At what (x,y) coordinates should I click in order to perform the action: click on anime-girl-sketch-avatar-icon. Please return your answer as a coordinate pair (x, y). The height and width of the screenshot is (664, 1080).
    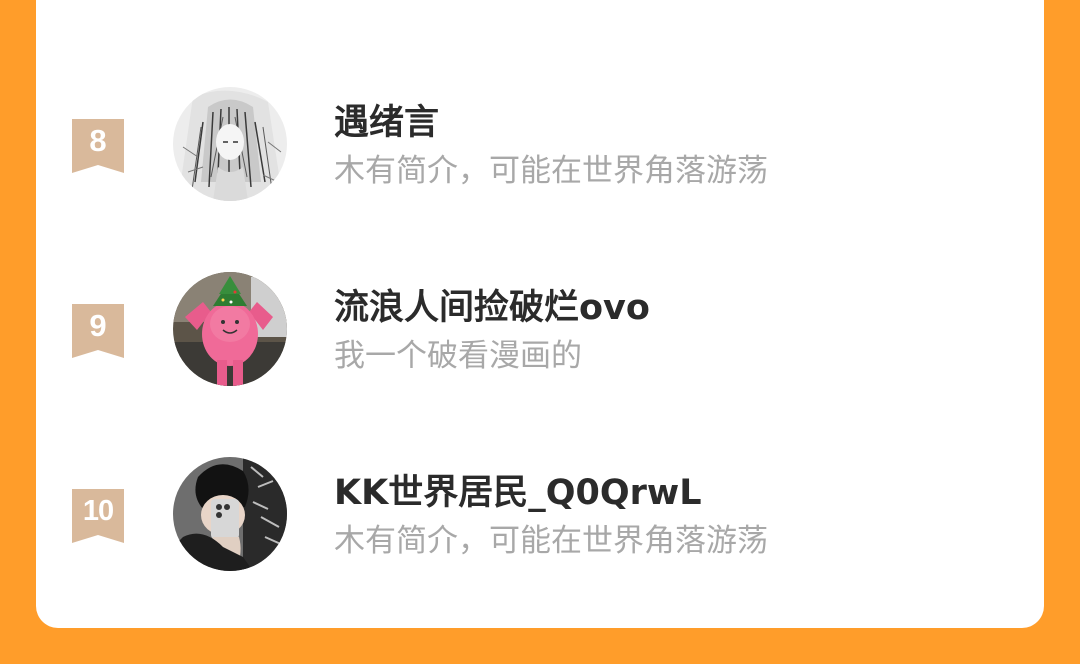
    Looking at the image, I should click on (230, 144).